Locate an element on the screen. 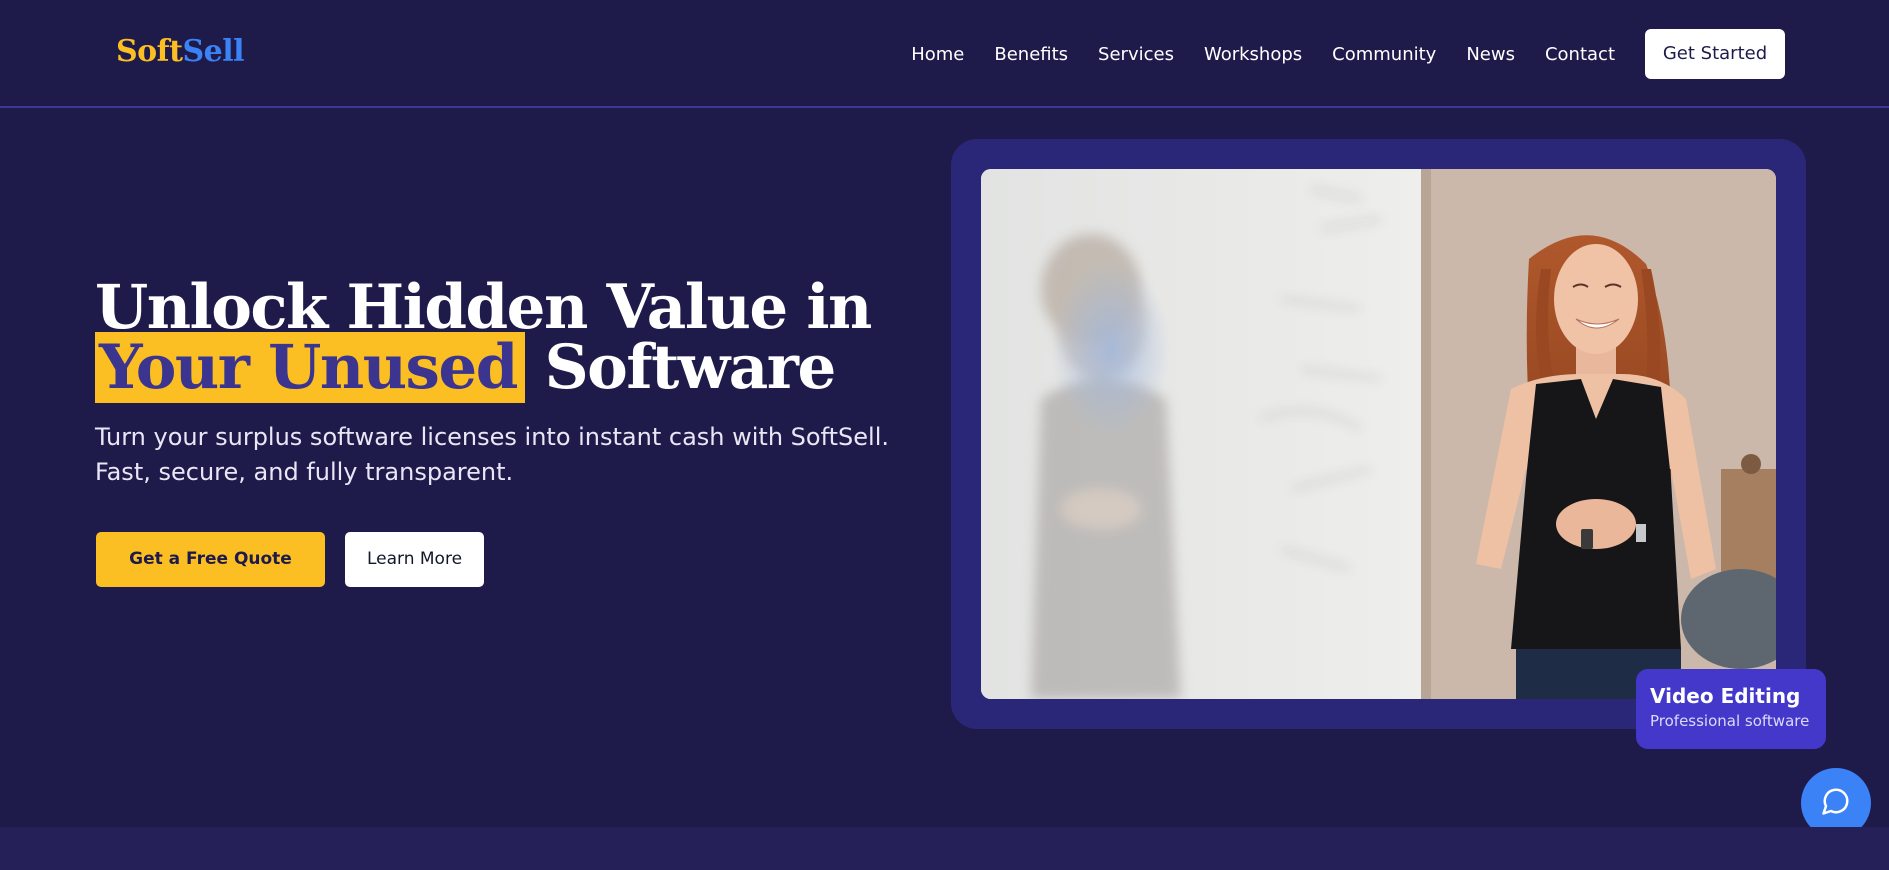 The image size is (1889, 870). logo-sell-text: Sell is located at coordinates (213, 51).